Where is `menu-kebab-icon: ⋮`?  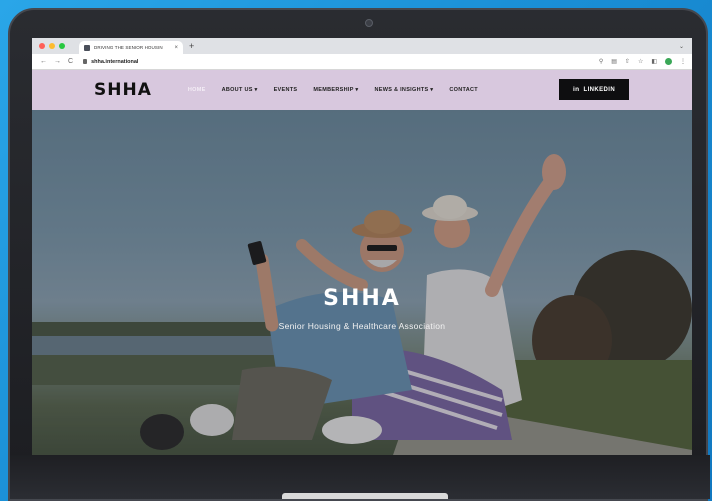
menu-kebab-icon: ⋮ is located at coordinates (683, 61).